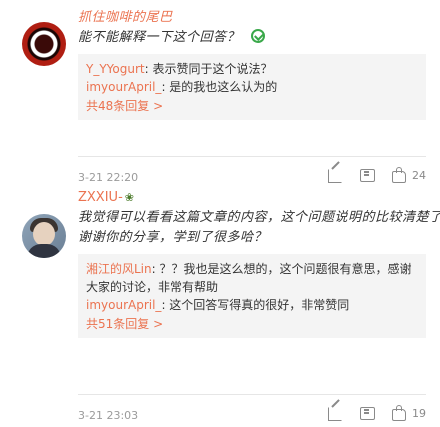  I want to click on comment-text-content: 谢谢你的分享，学到了很多哈？, so click(173, 237).